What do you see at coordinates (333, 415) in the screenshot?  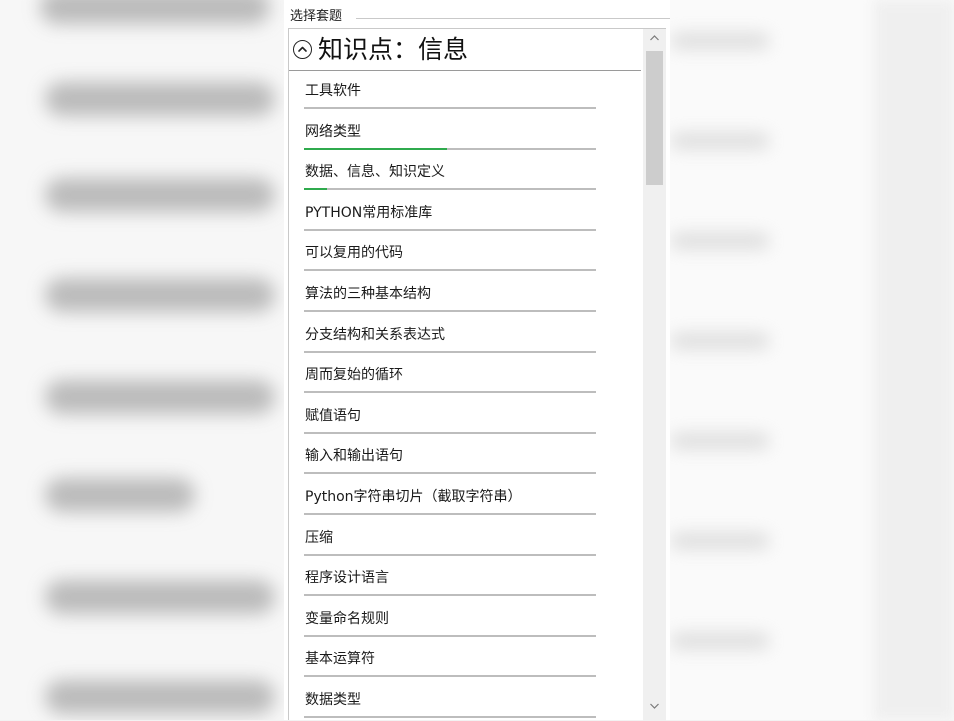 I see `topic-item-label: 赋值语句` at bounding box center [333, 415].